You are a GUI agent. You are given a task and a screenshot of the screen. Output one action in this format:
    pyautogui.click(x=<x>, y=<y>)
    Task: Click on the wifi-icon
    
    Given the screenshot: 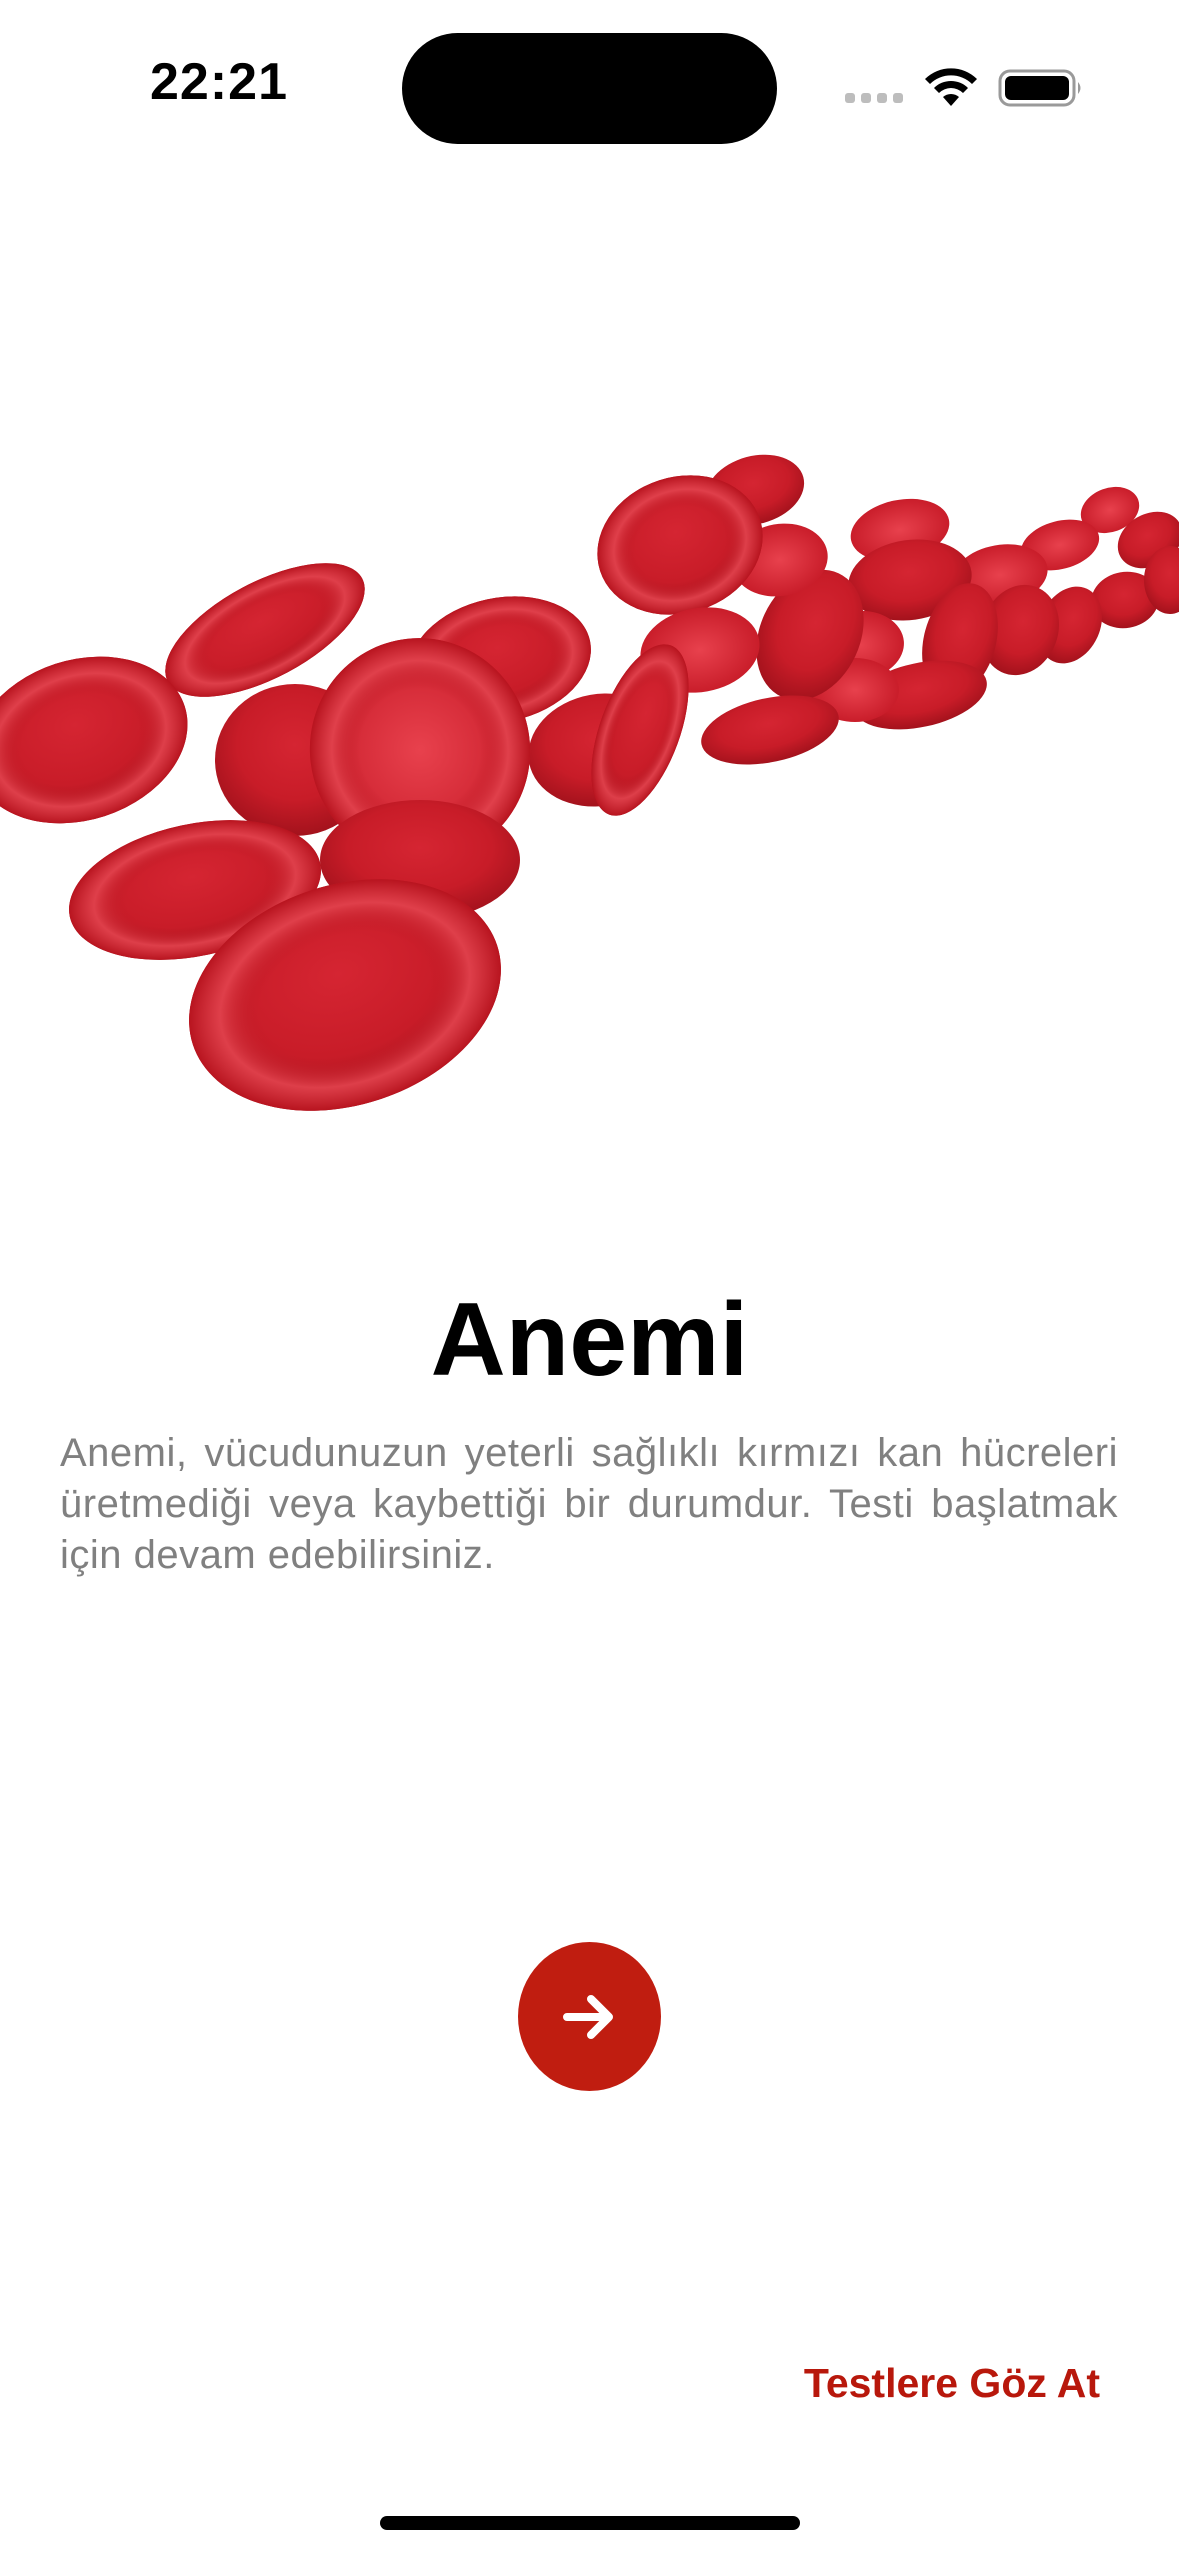 What is the action you would take?
    pyautogui.click(x=951, y=87)
    